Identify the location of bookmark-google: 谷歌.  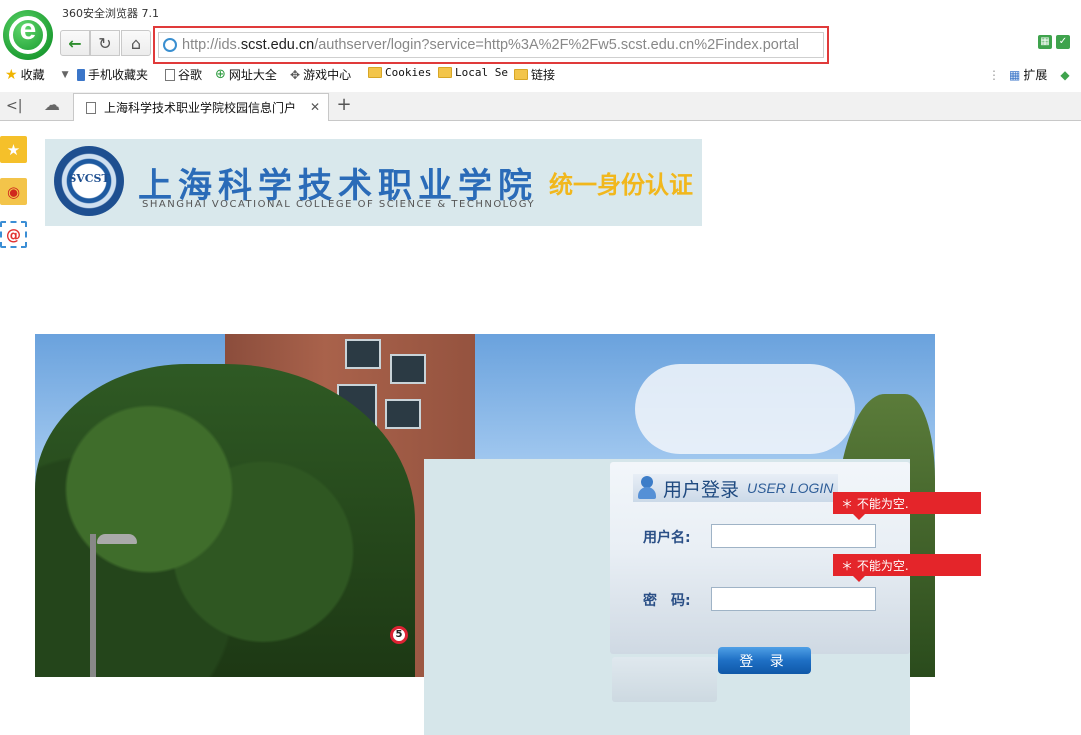
(183, 74).